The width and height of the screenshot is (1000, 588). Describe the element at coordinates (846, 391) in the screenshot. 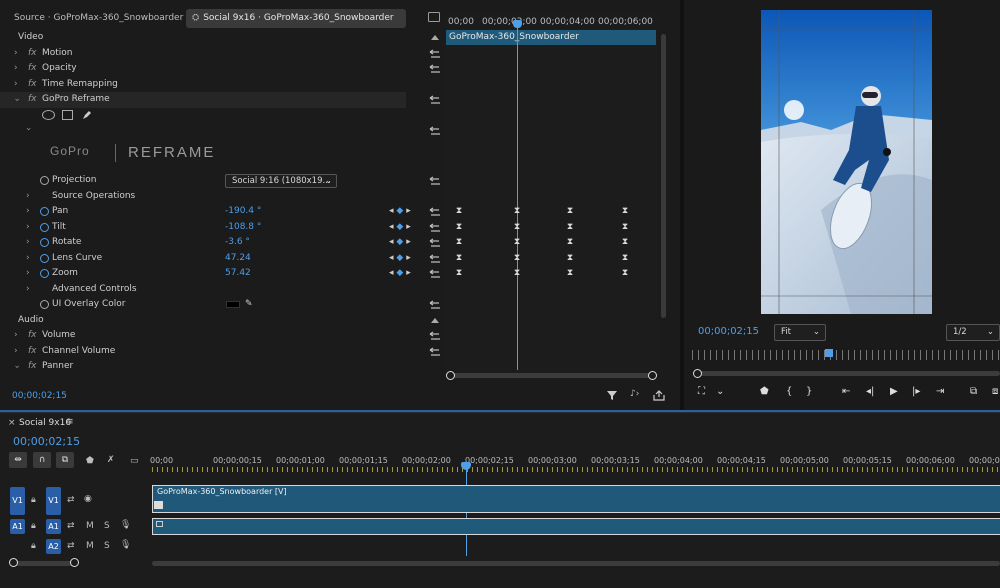

I see `go-to-in-icon: ⇤` at that location.